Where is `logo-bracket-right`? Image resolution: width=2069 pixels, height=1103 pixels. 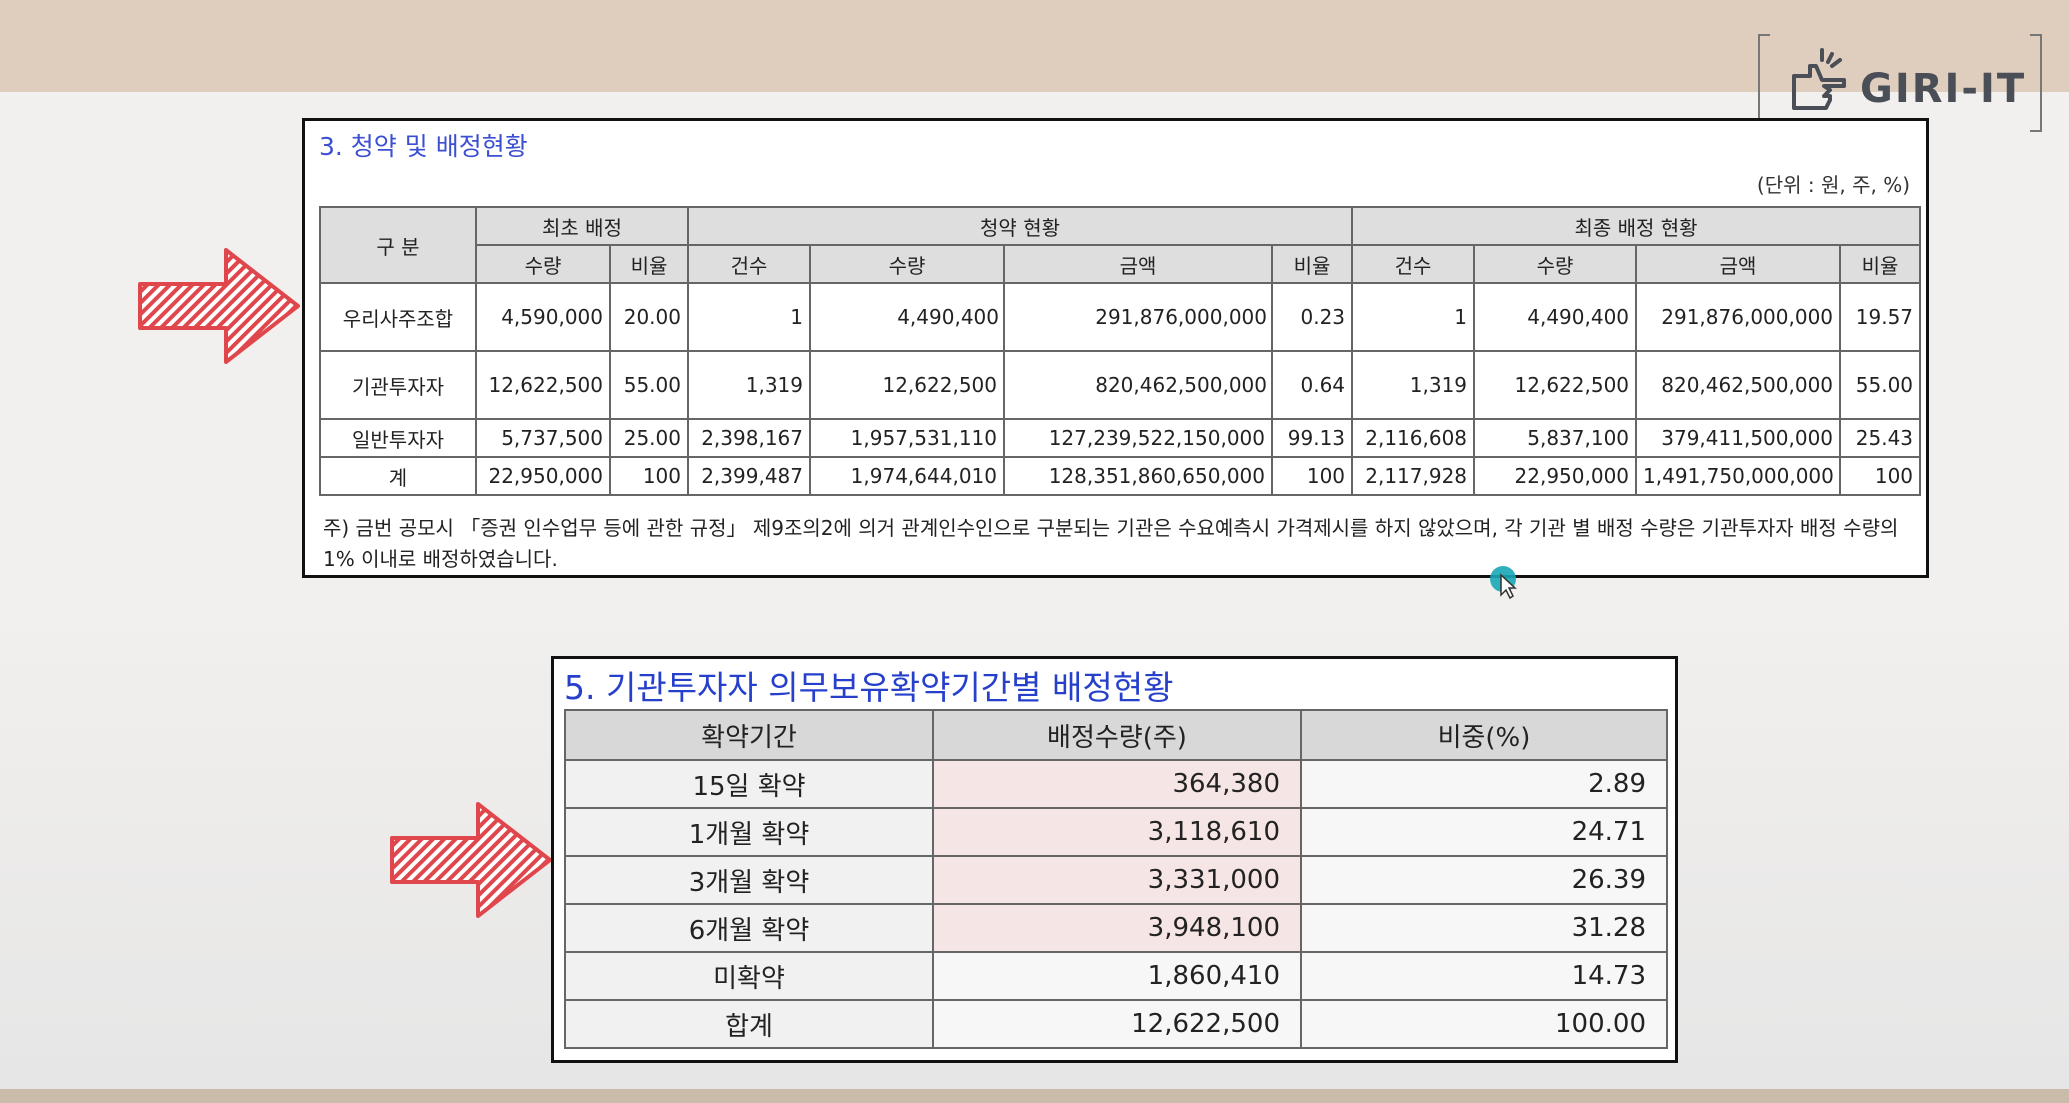 logo-bracket-right is located at coordinates (2036, 83).